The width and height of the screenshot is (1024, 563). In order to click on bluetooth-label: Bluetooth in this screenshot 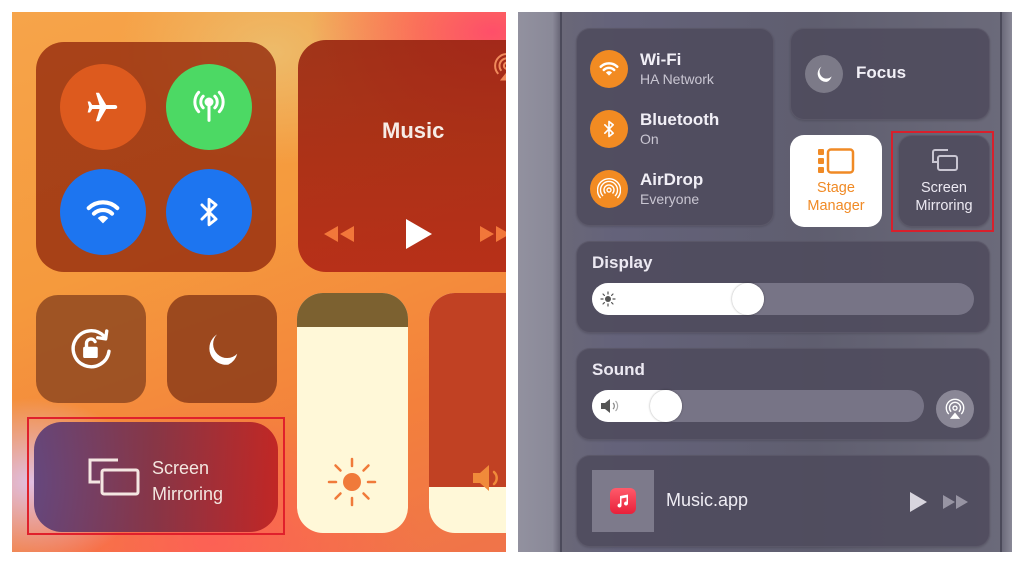, I will do `click(680, 119)`.